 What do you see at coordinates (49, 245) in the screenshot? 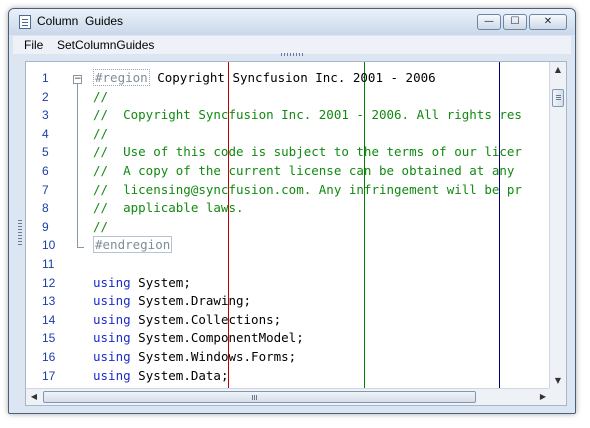
I see `line-number: 10` at bounding box center [49, 245].